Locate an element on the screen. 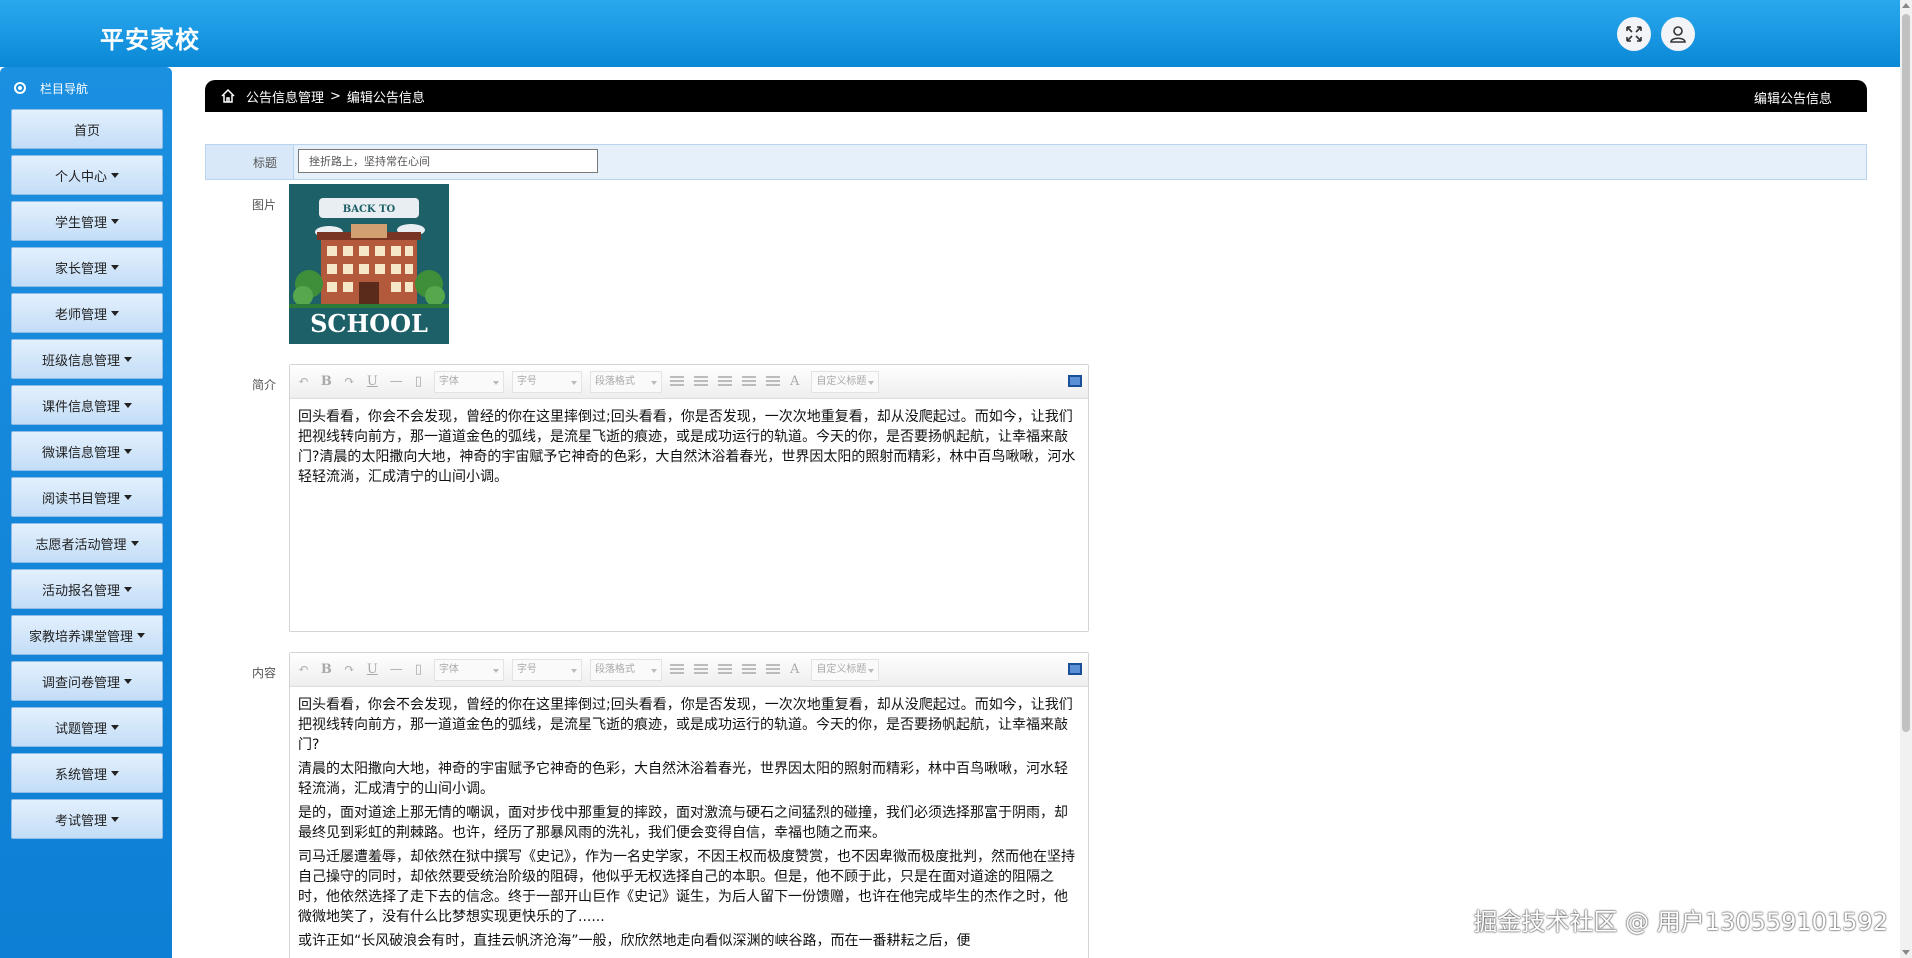 The height and width of the screenshot is (958, 1912). sidebar-item-11: 家教培养课堂管理 is located at coordinates (87, 635).